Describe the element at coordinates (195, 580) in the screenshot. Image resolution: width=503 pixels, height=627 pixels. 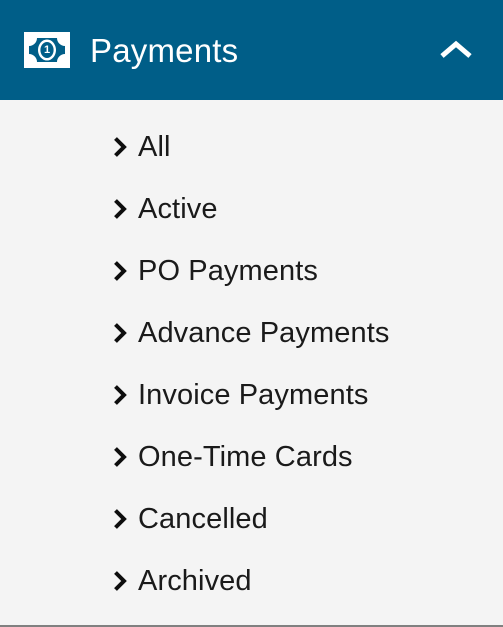
I see `sidebar-item-label: Archived` at that location.